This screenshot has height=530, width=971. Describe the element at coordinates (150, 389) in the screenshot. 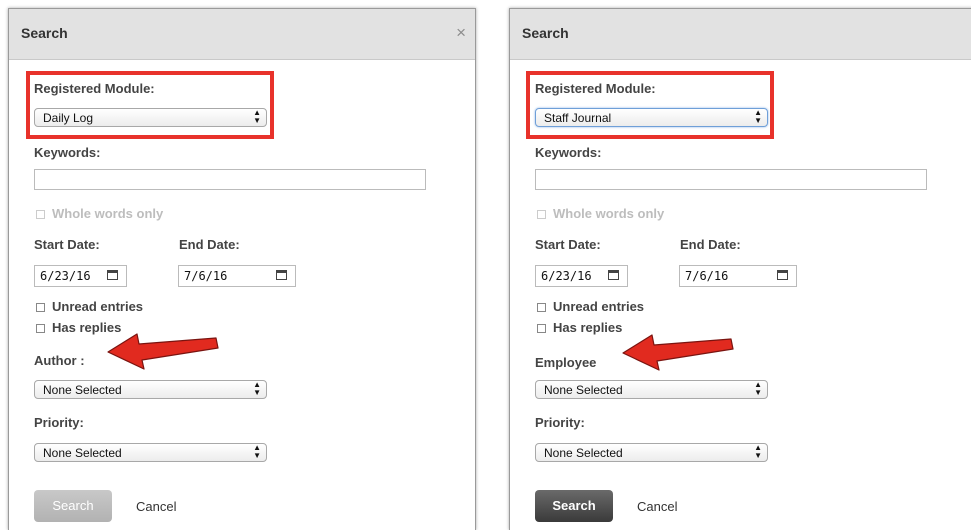

I see `author-select: None Selected ▲ ▼` at that location.